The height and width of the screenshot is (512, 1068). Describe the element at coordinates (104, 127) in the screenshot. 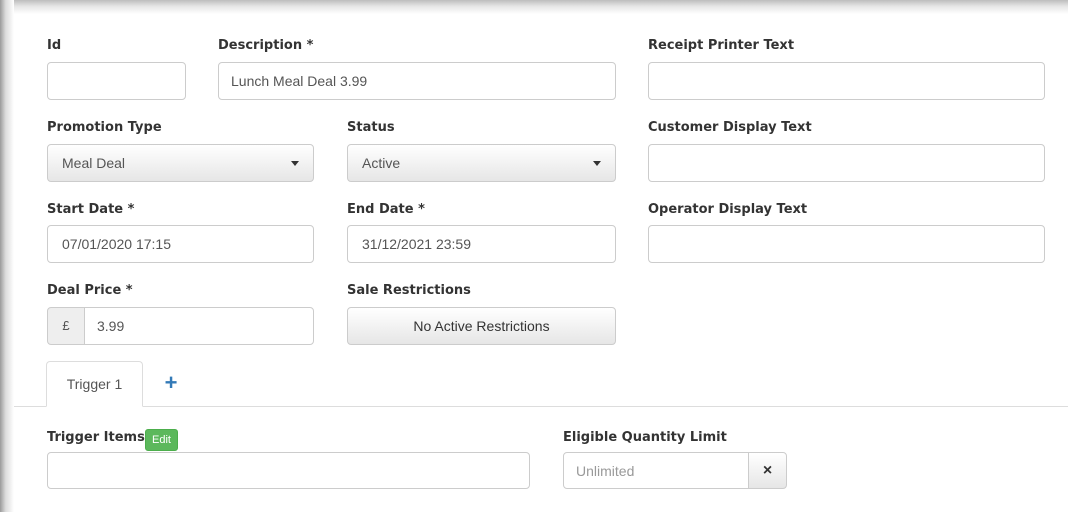

I see `promotion-type-label: Promotion Type` at that location.